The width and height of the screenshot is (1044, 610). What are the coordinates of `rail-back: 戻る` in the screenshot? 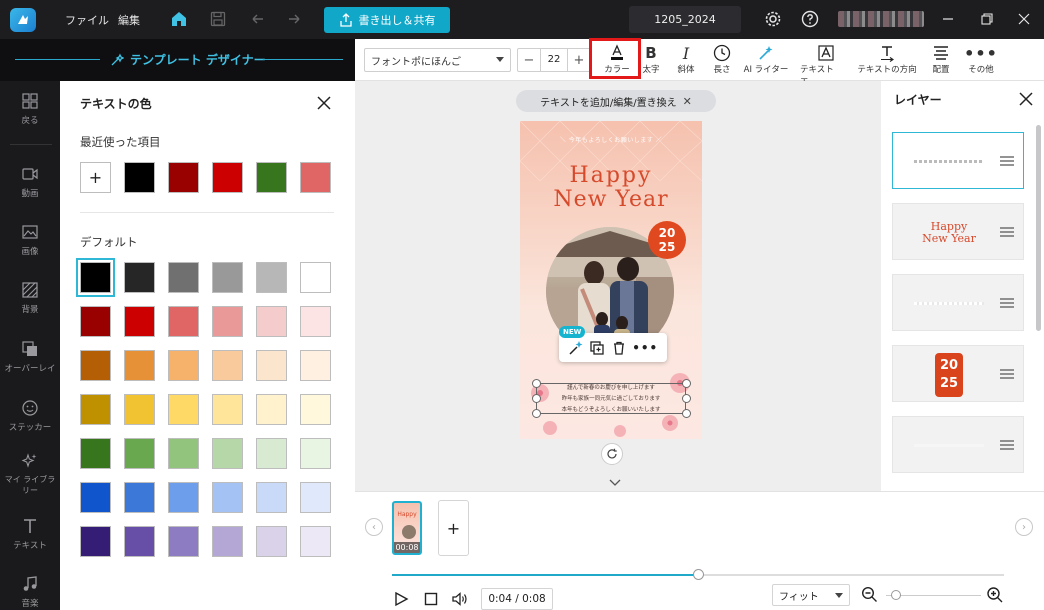 It's located at (30, 109).